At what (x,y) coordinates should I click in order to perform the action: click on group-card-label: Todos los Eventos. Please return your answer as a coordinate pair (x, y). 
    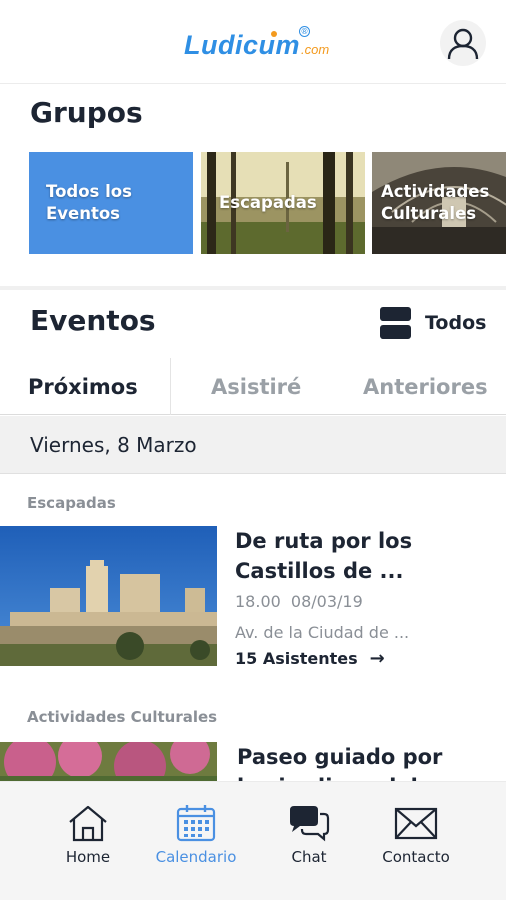
    Looking at the image, I should click on (89, 202).